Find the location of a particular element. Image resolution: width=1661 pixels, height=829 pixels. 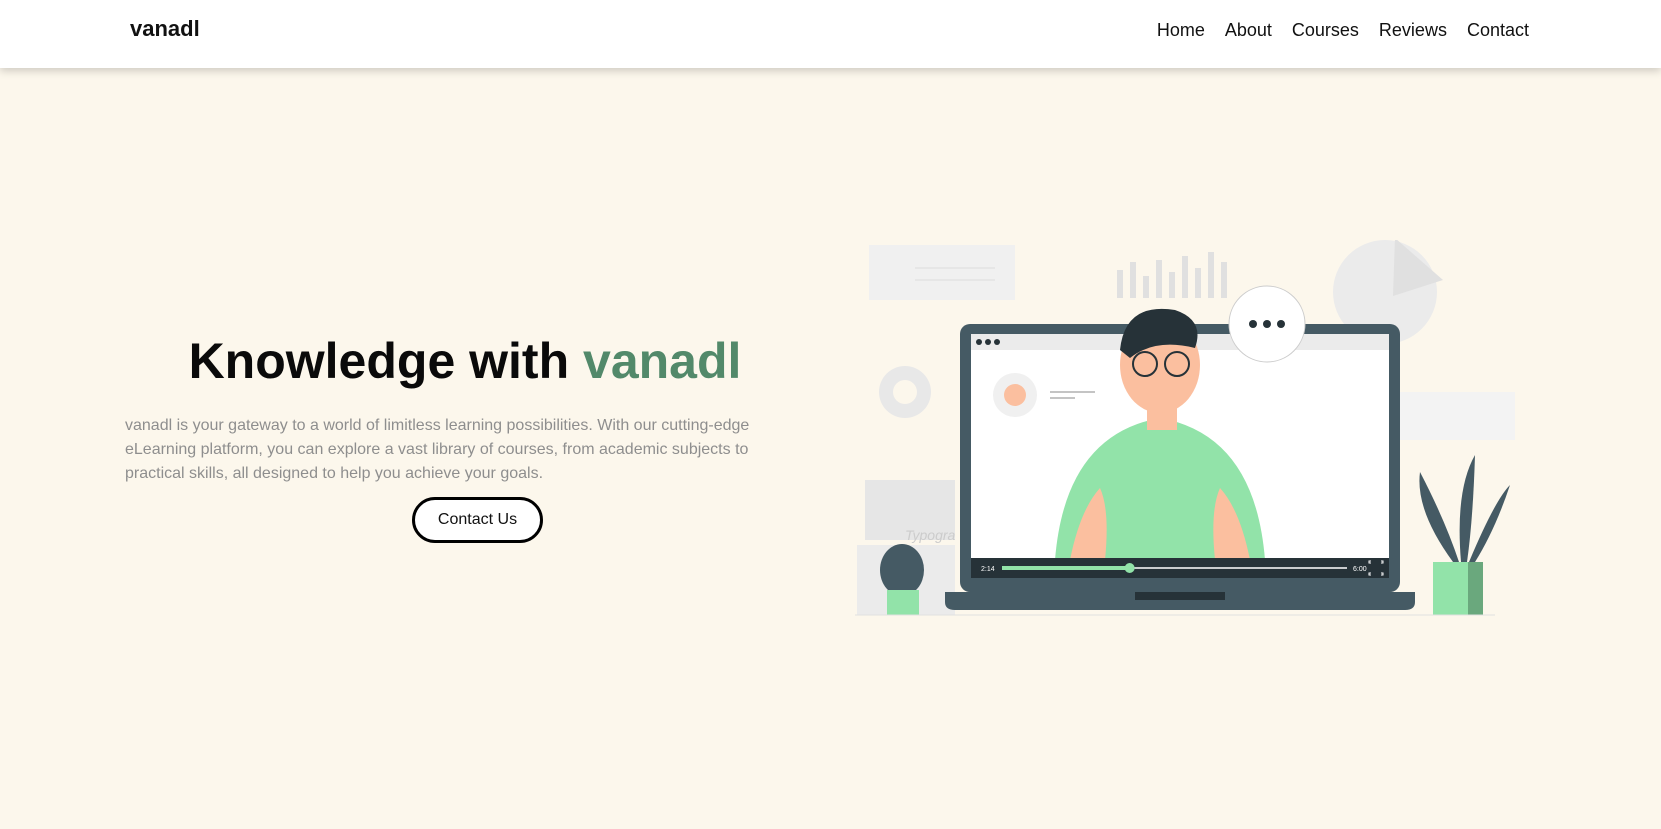

contact-us-button: Contact Us is located at coordinates (477, 520).